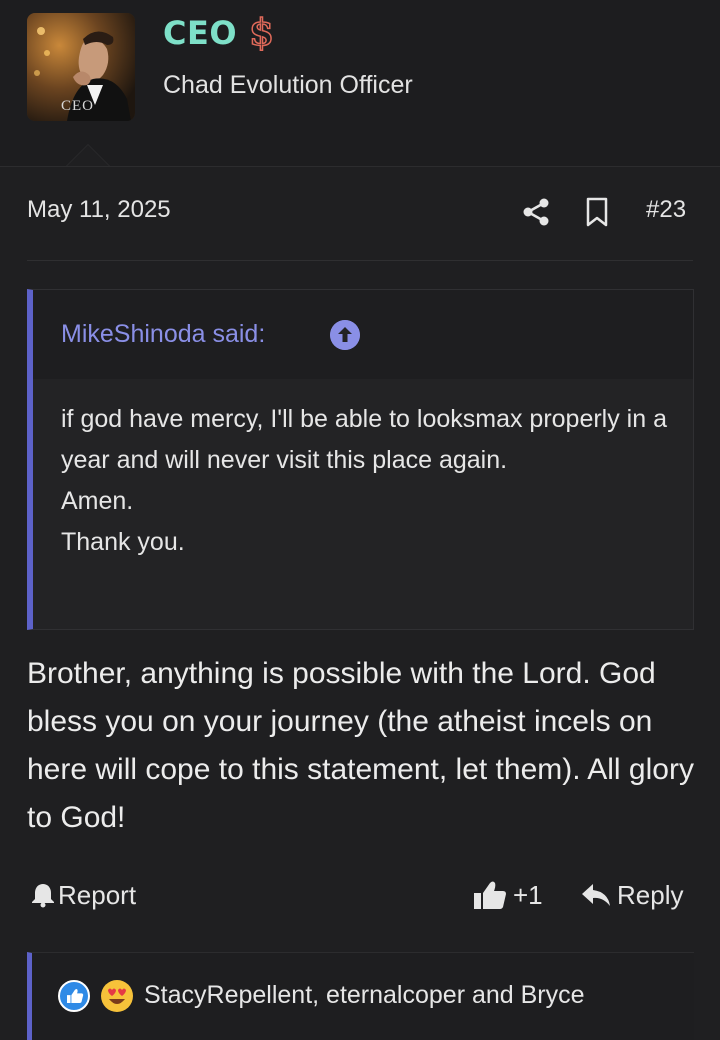 The width and height of the screenshot is (720, 1040). Describe the element at coordinates (650, 894) in the screenshot. I see `reply-label: Reply` at that location.